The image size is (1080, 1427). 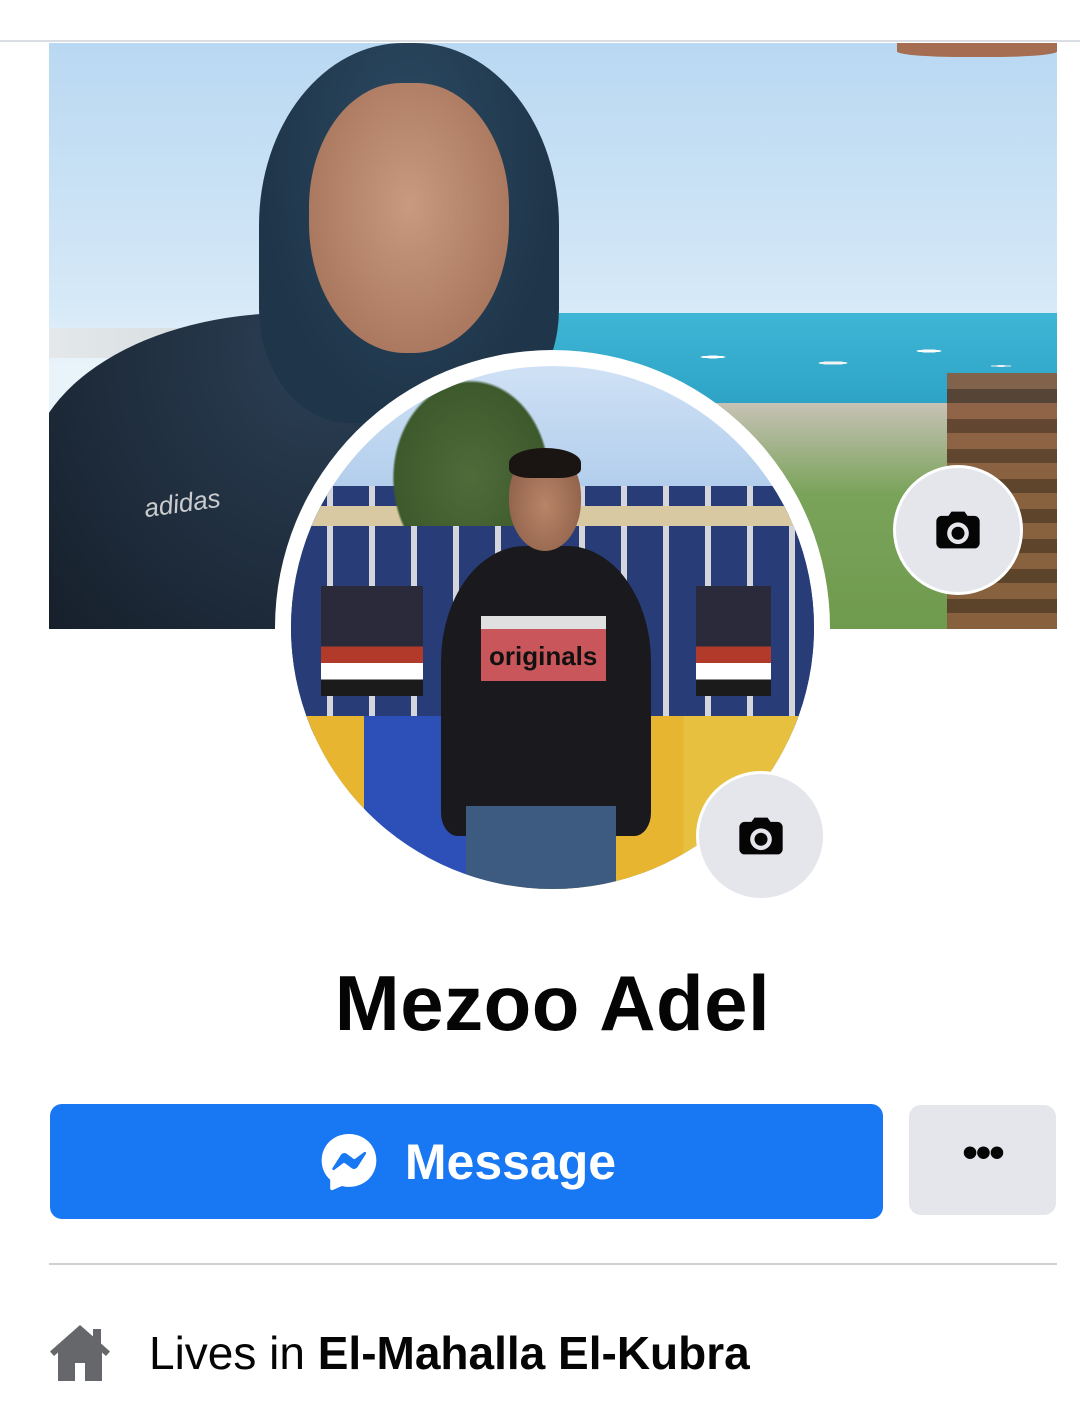 What do you see at coordinates (553, 1264) in the screenshot?
I see `section-divider` at bounding box center [553, 1264].